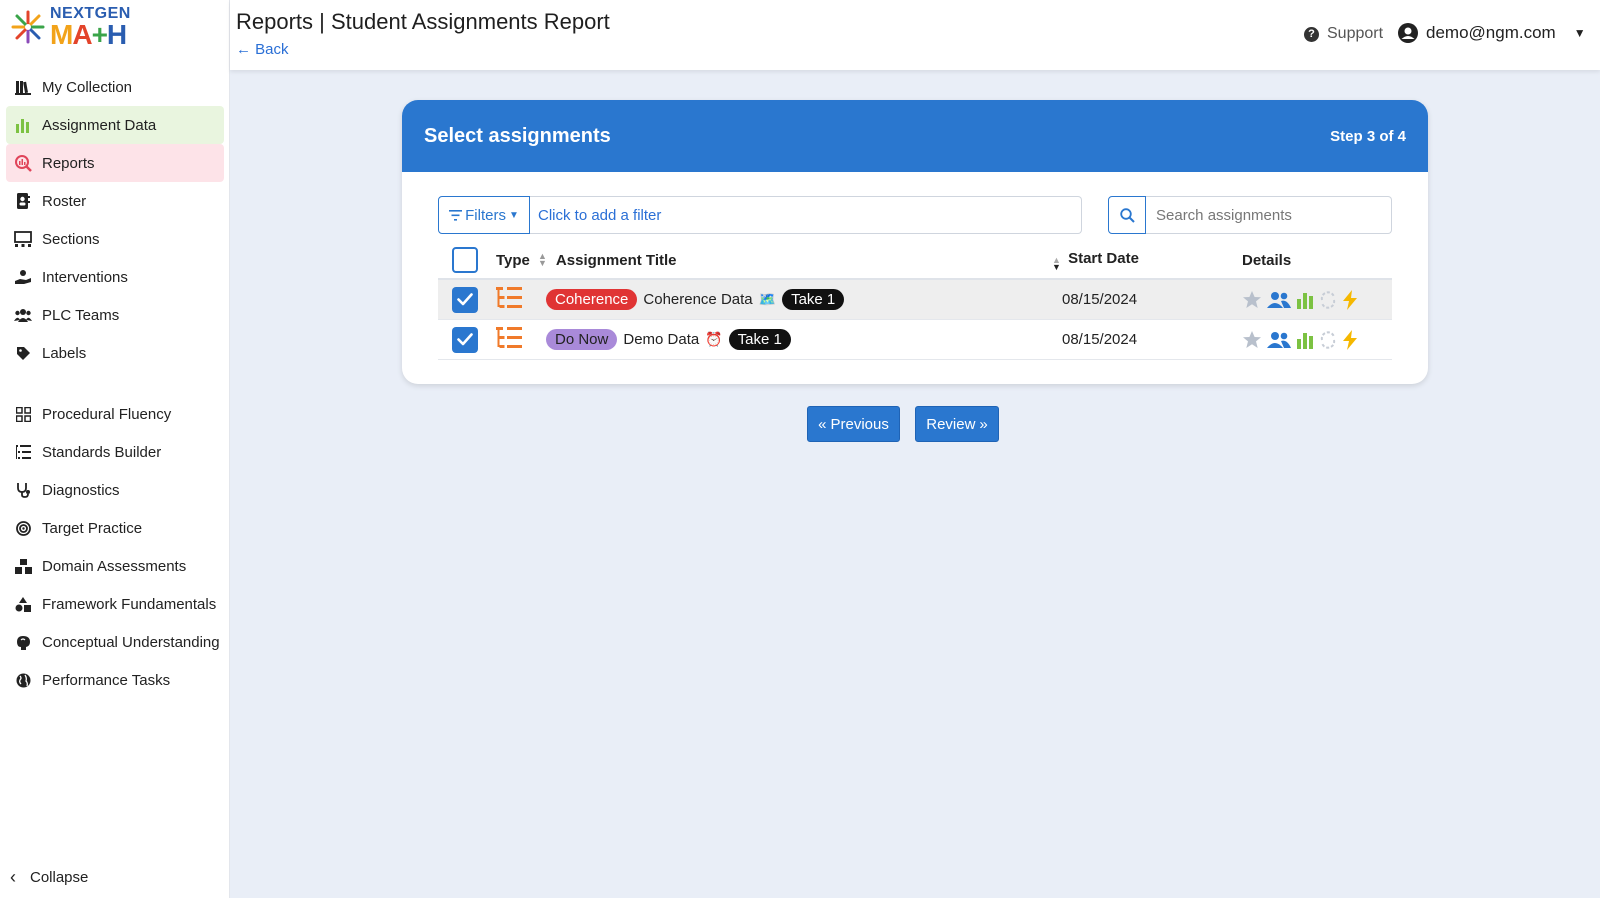 Image resolution: width=1600 pixels, height=898 pixels. What do you see at coordinates (68, 163) in the screenshot?
I see `sidebar-item-label: Reports` at bounding box center [68, 163].